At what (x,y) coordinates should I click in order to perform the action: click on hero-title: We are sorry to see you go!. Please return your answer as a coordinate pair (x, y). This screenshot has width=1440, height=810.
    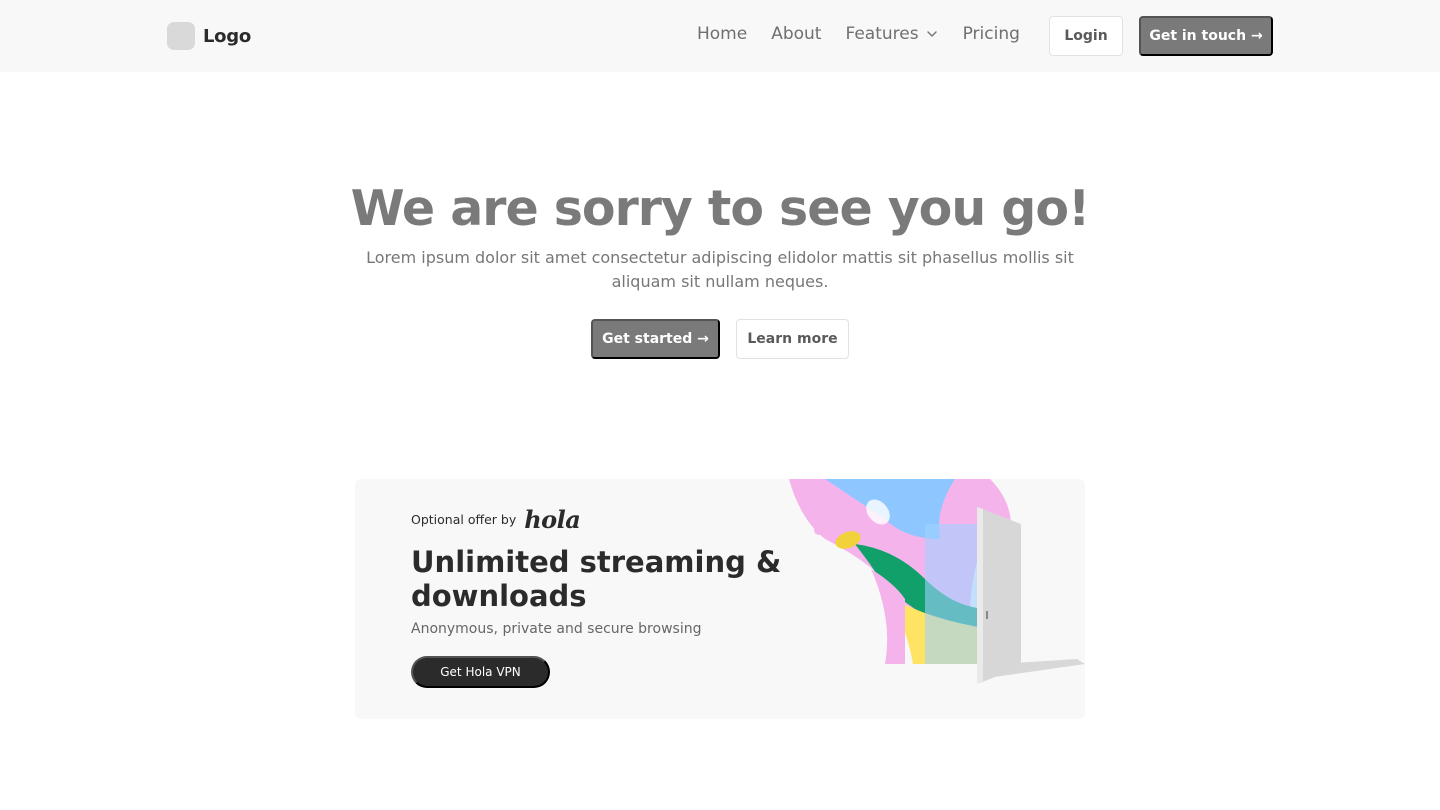
    Looking at the image, I should click on (720, 208).